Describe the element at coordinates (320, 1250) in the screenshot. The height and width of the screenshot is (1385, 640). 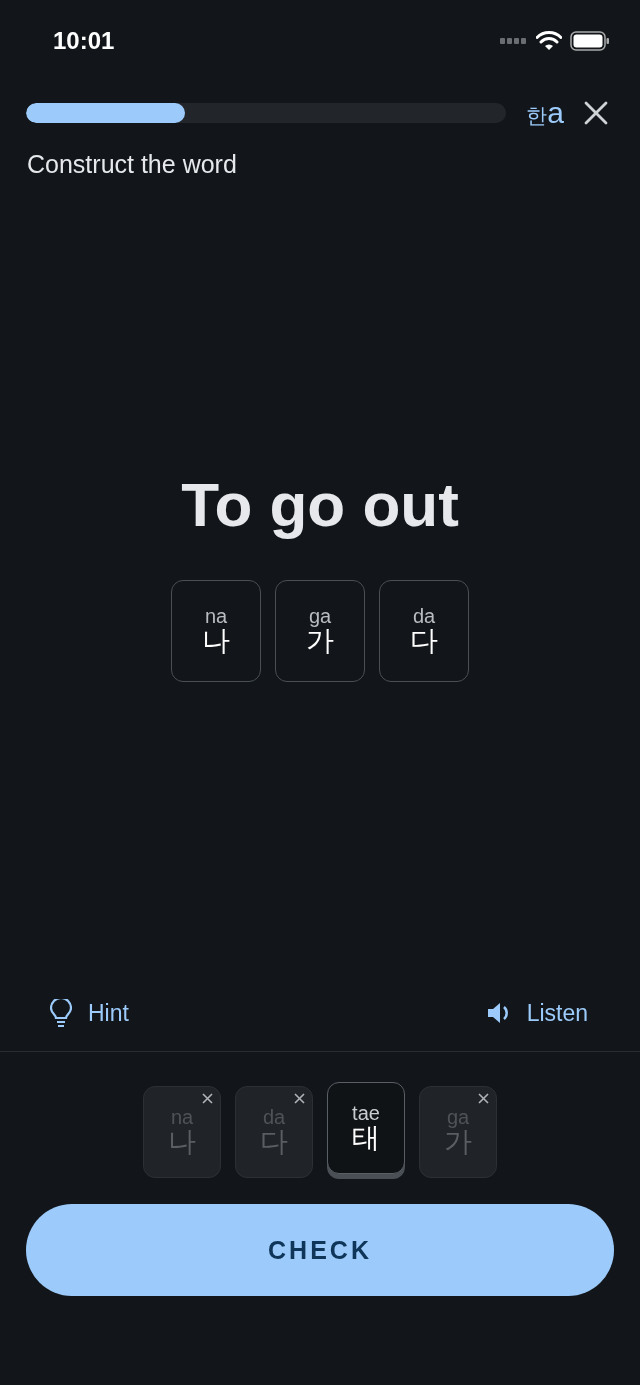
I see `check-button: CHECK` at that location.